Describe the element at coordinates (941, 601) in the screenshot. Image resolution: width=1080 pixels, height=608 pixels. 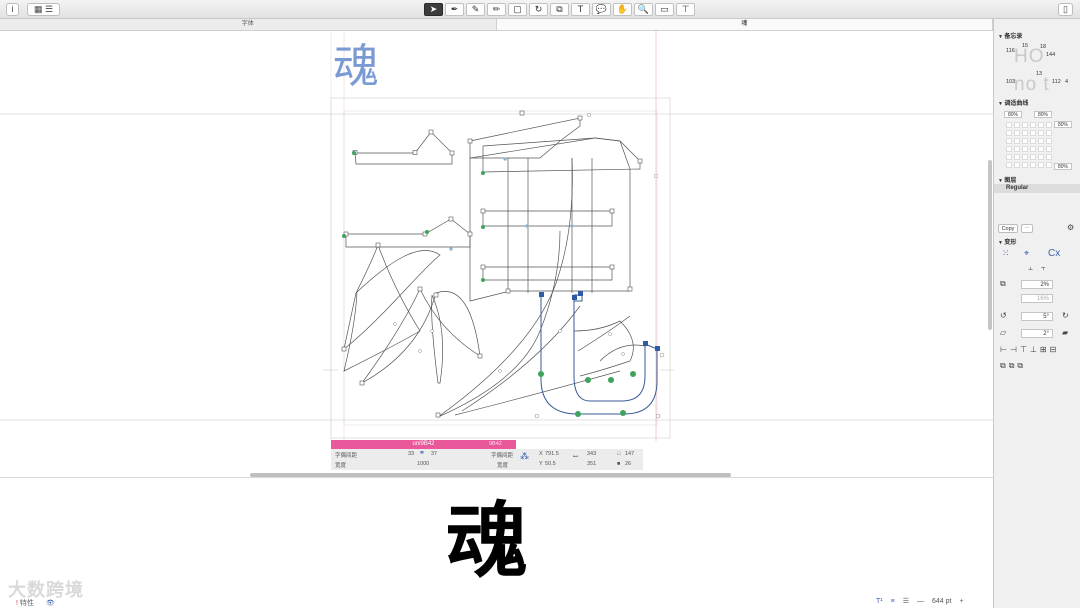
I see `preview-size: 644 pt` at that location.